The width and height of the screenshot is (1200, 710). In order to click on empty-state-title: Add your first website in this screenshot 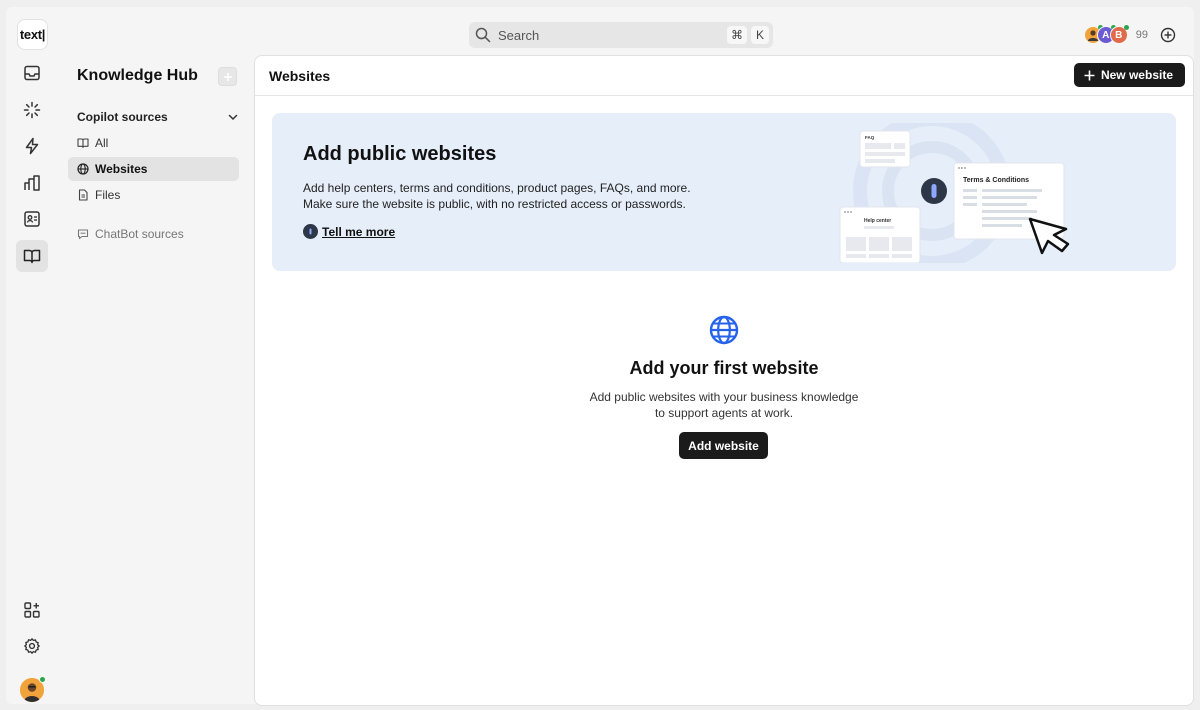, I will do `click(724, 368)`.